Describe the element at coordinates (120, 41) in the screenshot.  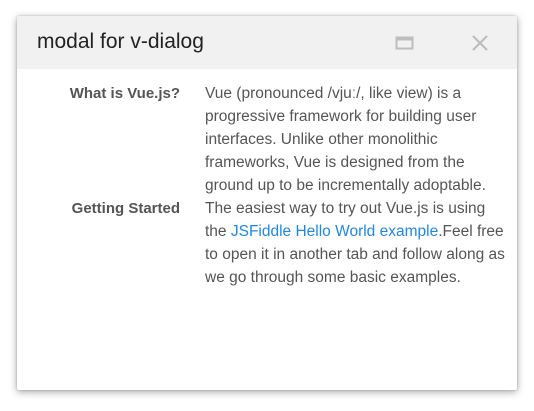
I see `modal-title: modal for v-dialog` at that location.